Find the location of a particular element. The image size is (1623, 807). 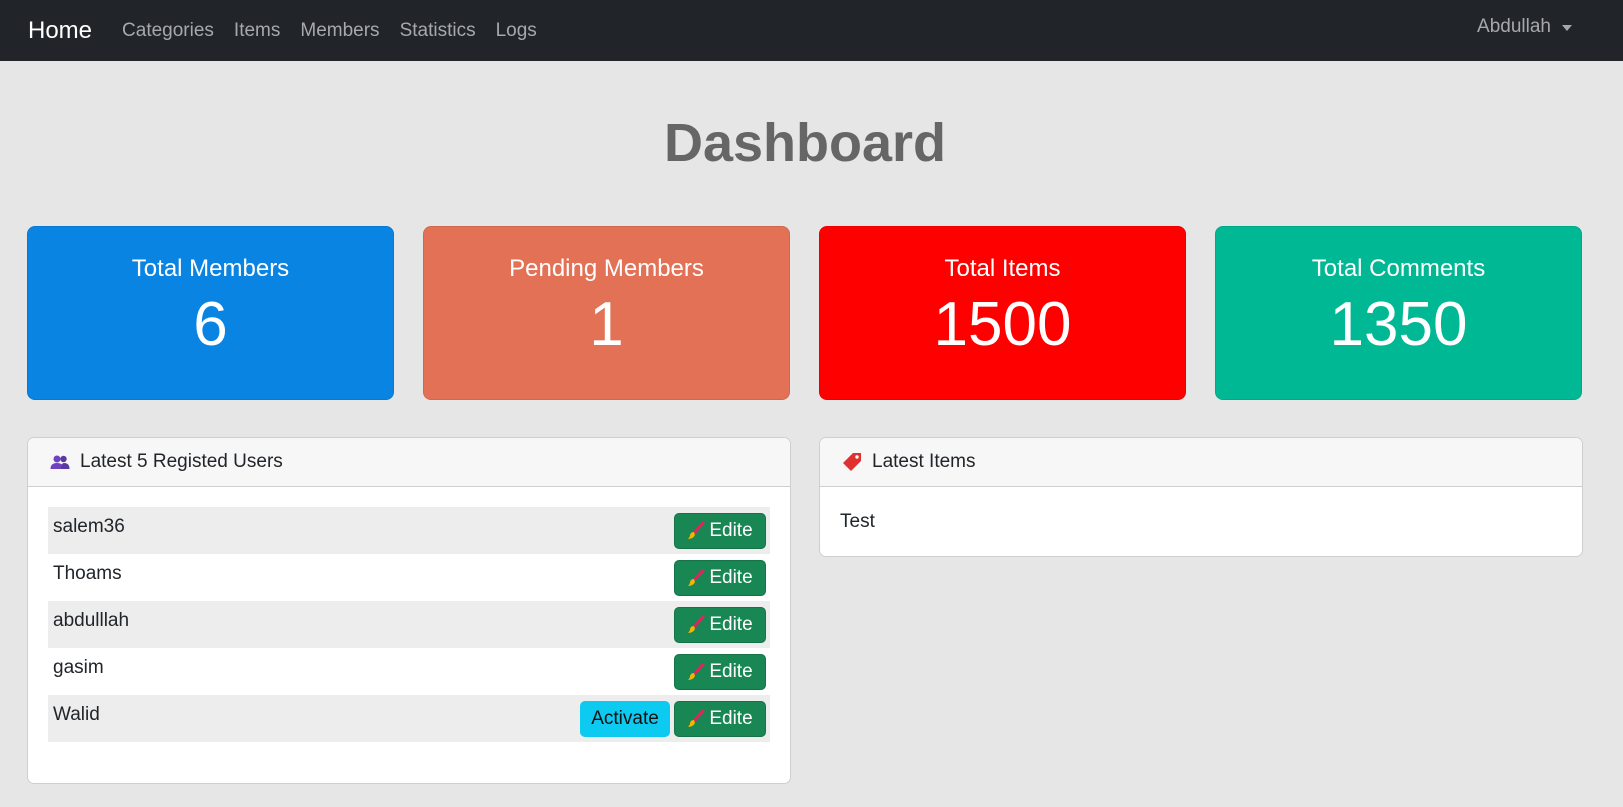

stat-card-total-comments: Total Comments 1350 is located at coordinates (1398, 313).